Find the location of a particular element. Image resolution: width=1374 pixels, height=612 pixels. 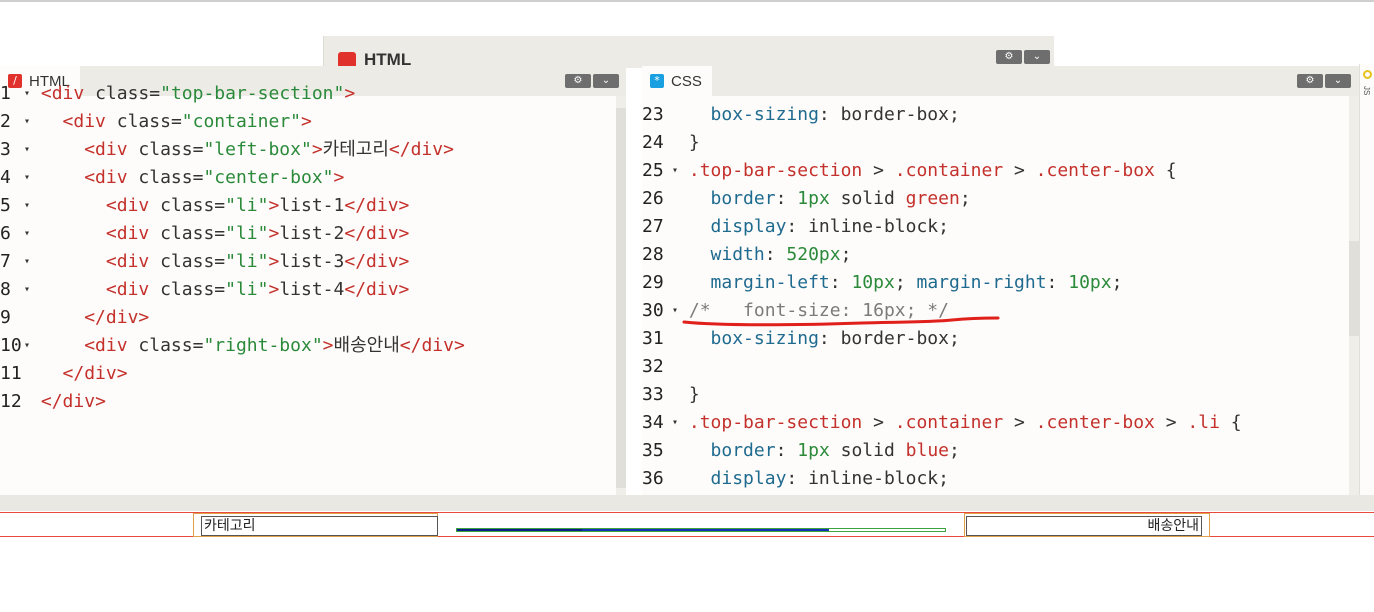

code-line: 26 border: 1px solid green; is located at coordinates (806, 199).